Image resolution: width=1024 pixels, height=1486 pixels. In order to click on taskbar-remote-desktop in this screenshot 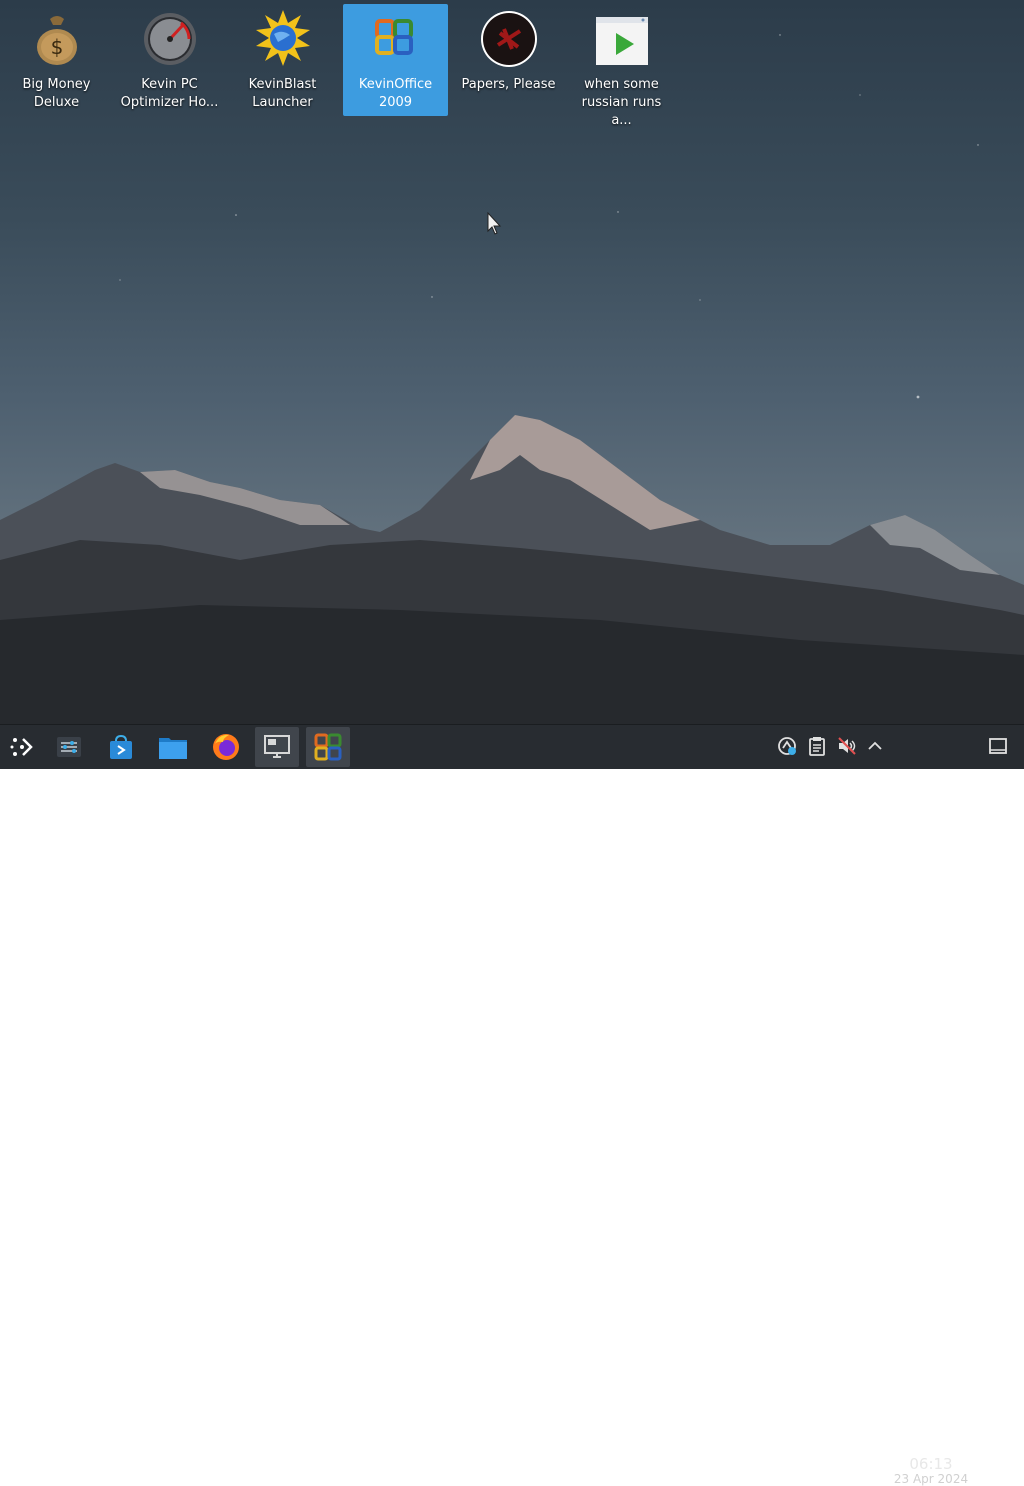, I will do `click(277, 747)`.